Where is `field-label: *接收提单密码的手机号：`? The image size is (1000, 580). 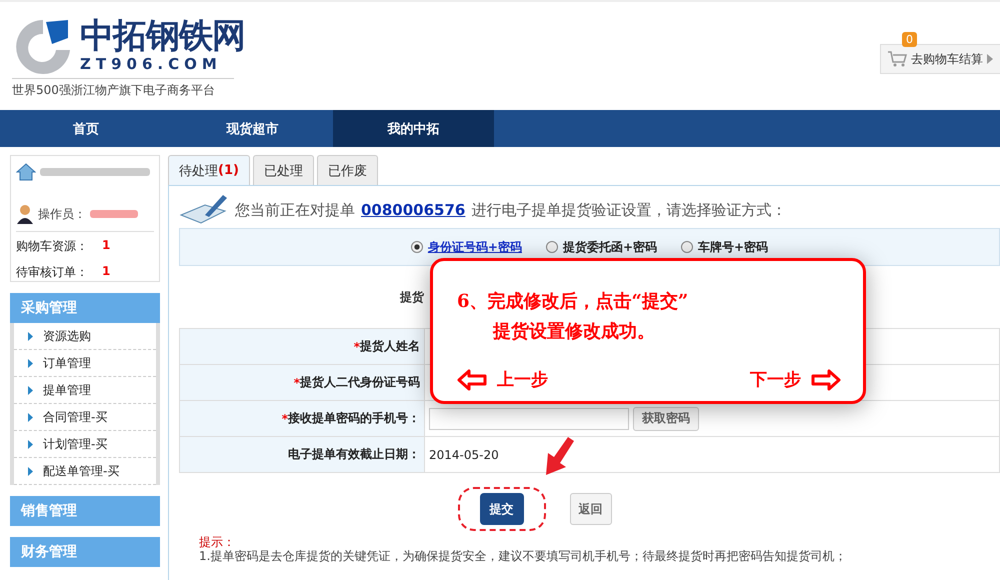
field-label: *接收提单密码的手机号： is located at coordinates (302, 418).